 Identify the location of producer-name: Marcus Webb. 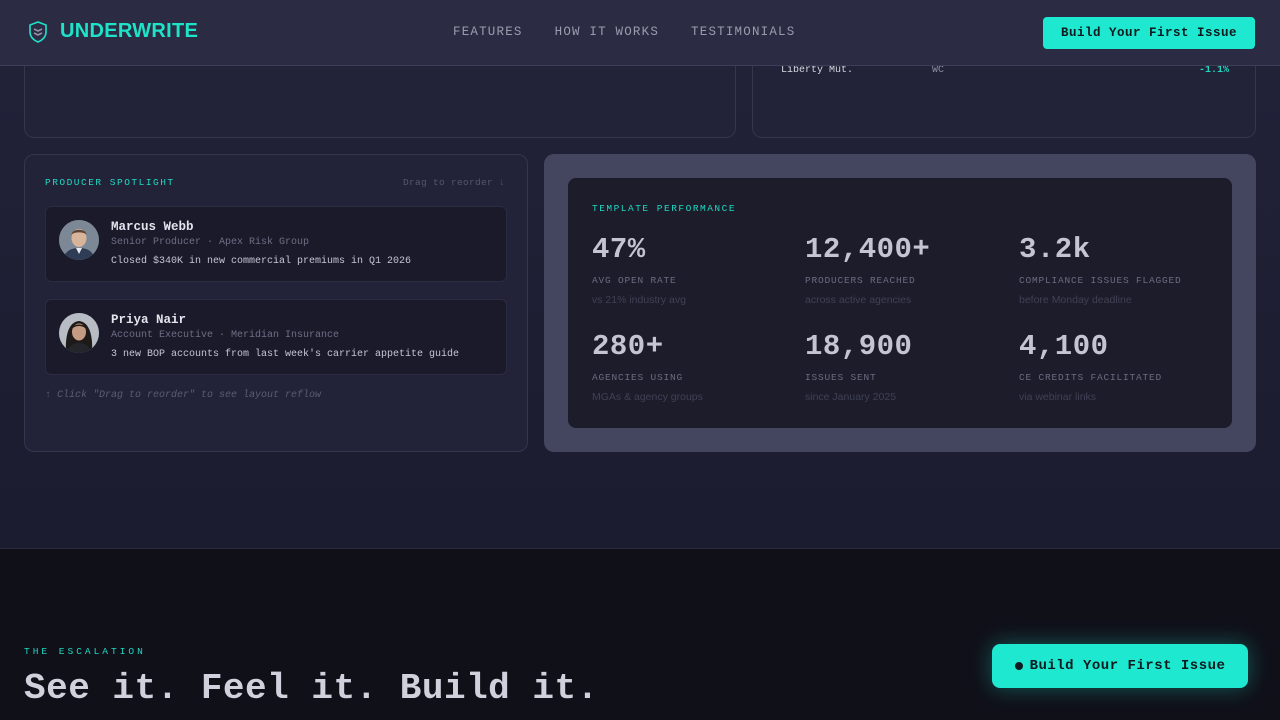
(152, 227).